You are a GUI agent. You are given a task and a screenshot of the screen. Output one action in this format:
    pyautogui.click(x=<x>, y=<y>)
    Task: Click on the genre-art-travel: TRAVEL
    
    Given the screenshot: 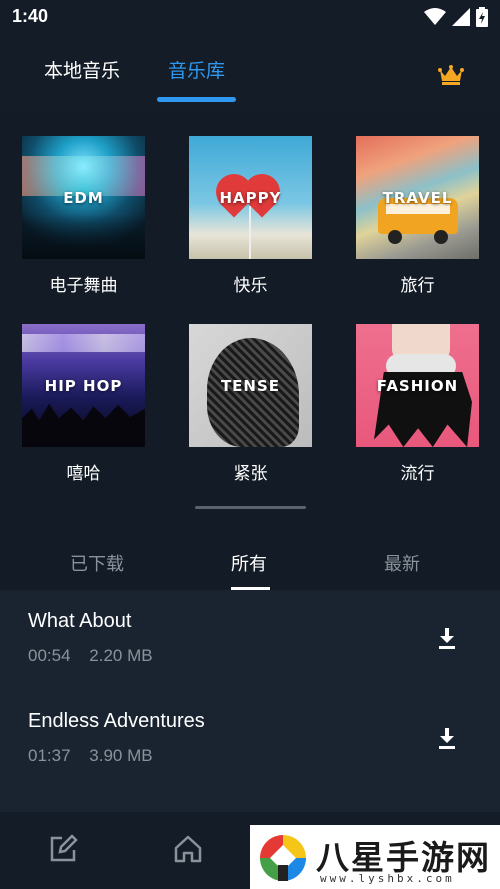 What is the action you would take?
    pyautogui.click(x=417, y=197)
    